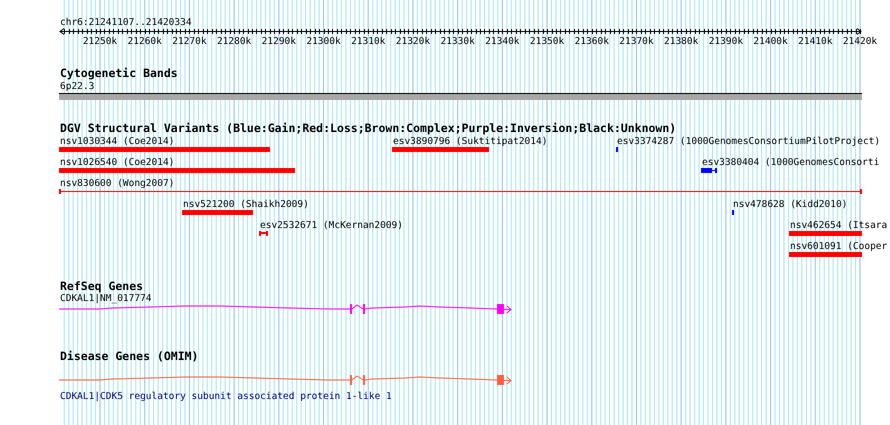 The width and height of the screenshot is (890, 425). What do you see at coordinates (368, 41) in the screenshot?
I see `tick-label: 21310k` at bounding box center [368, 41].